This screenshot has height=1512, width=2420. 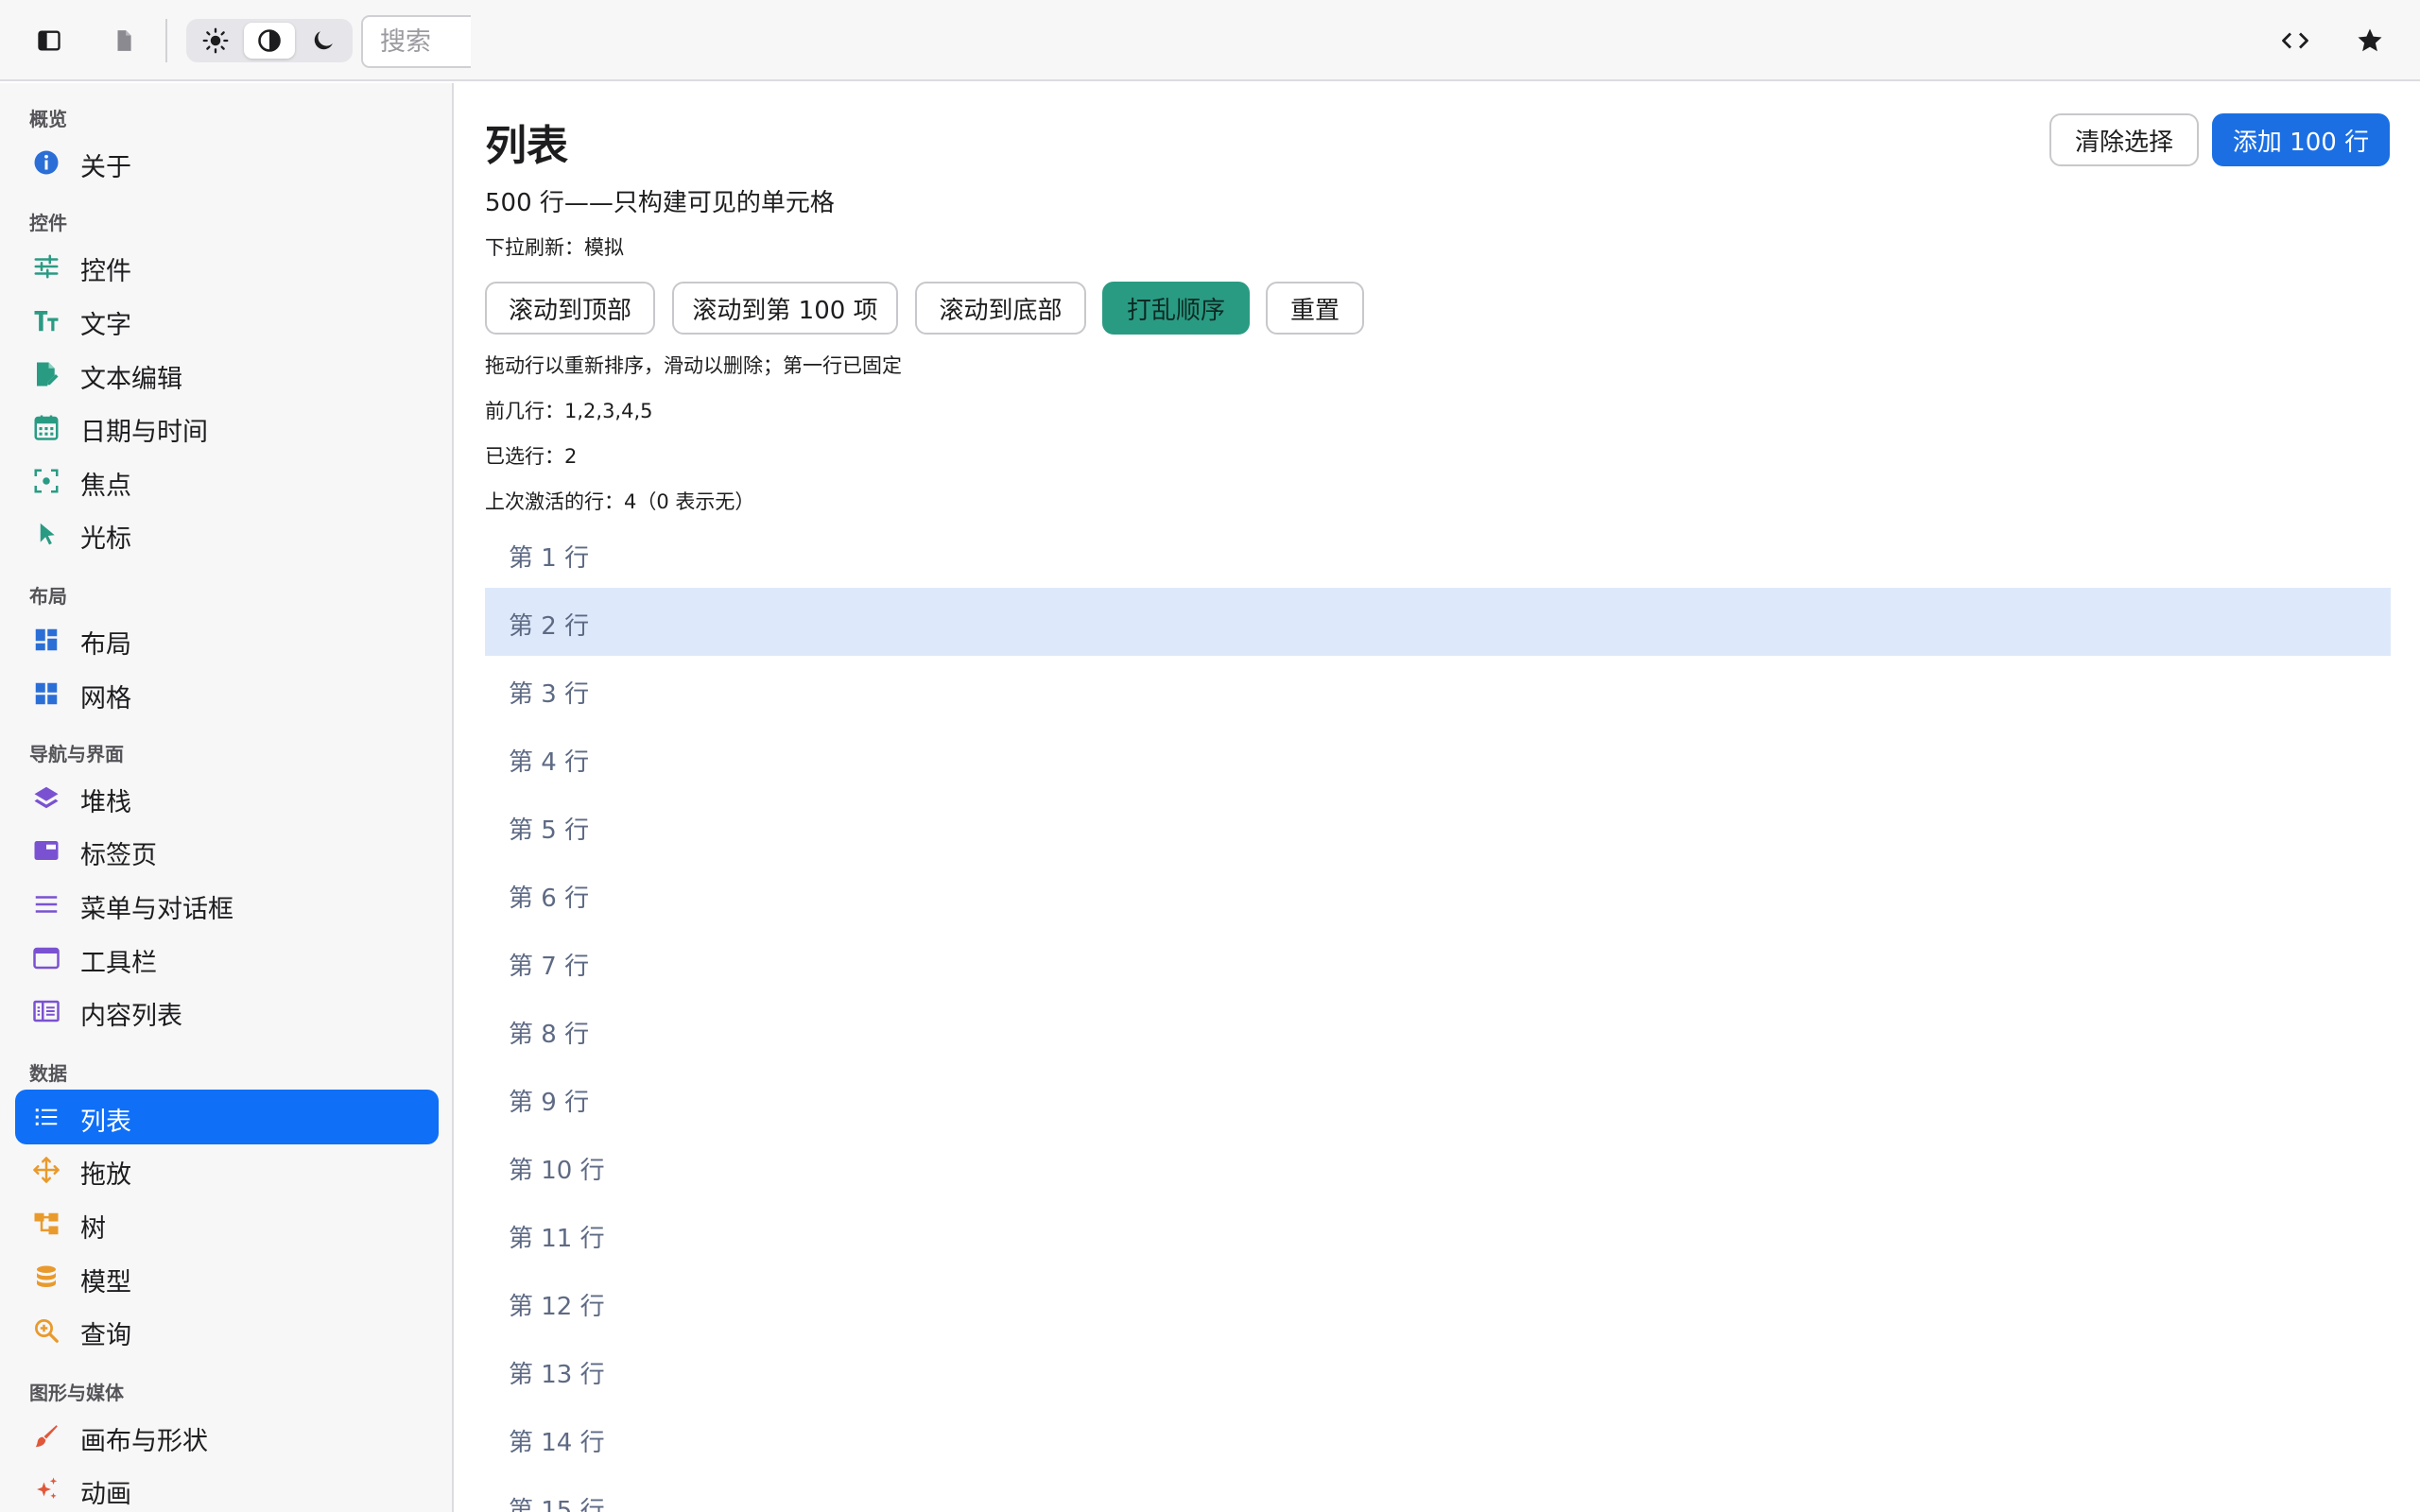 What do you see at coordinates (2295, 40) in the screenshot?
I see `code-icon` at bounding box center [2295, 40].